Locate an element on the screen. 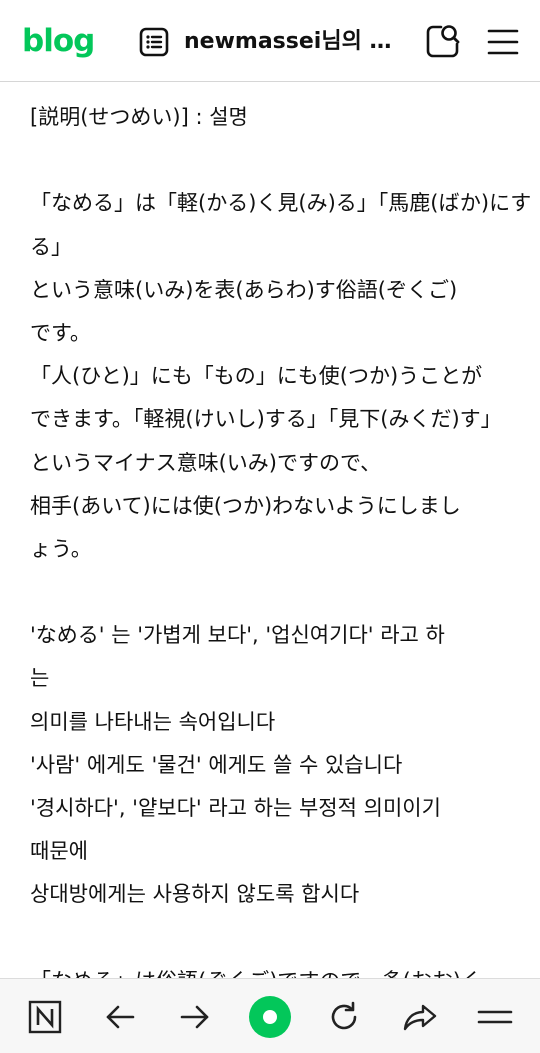  body-line: できます。「軽視(けいし)する」「見下(みくだ)す」 is located at coordinates (266, 419).